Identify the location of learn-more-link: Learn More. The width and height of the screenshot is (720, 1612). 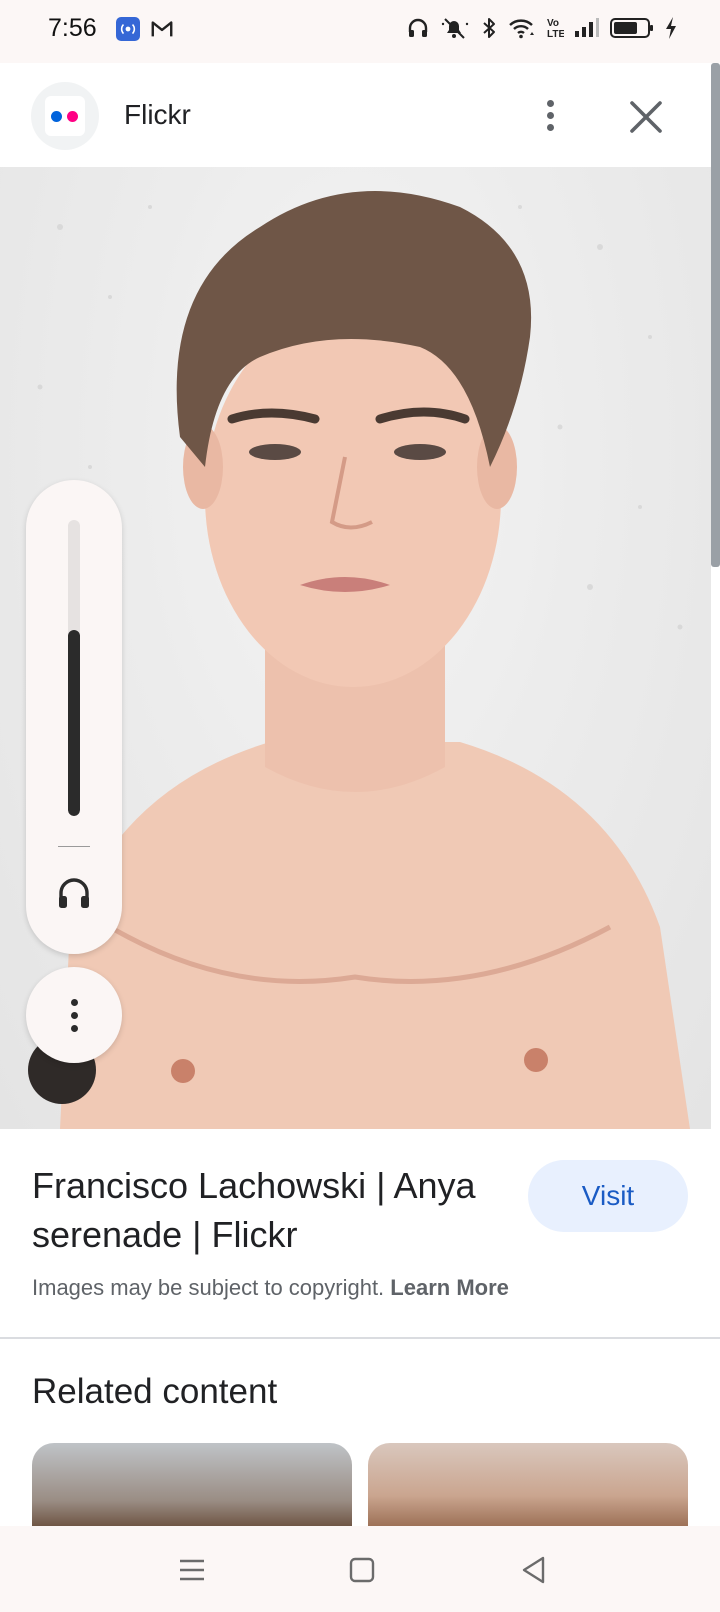
(449, 1287).